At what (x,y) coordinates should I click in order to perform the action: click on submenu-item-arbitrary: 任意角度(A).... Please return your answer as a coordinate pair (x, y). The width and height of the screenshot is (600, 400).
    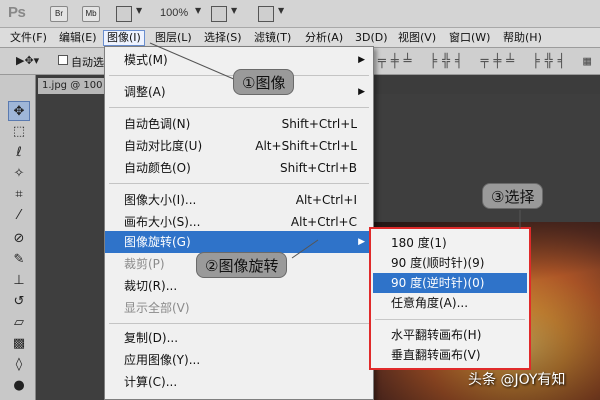
    Looking at the image, I should click on (450, 303).